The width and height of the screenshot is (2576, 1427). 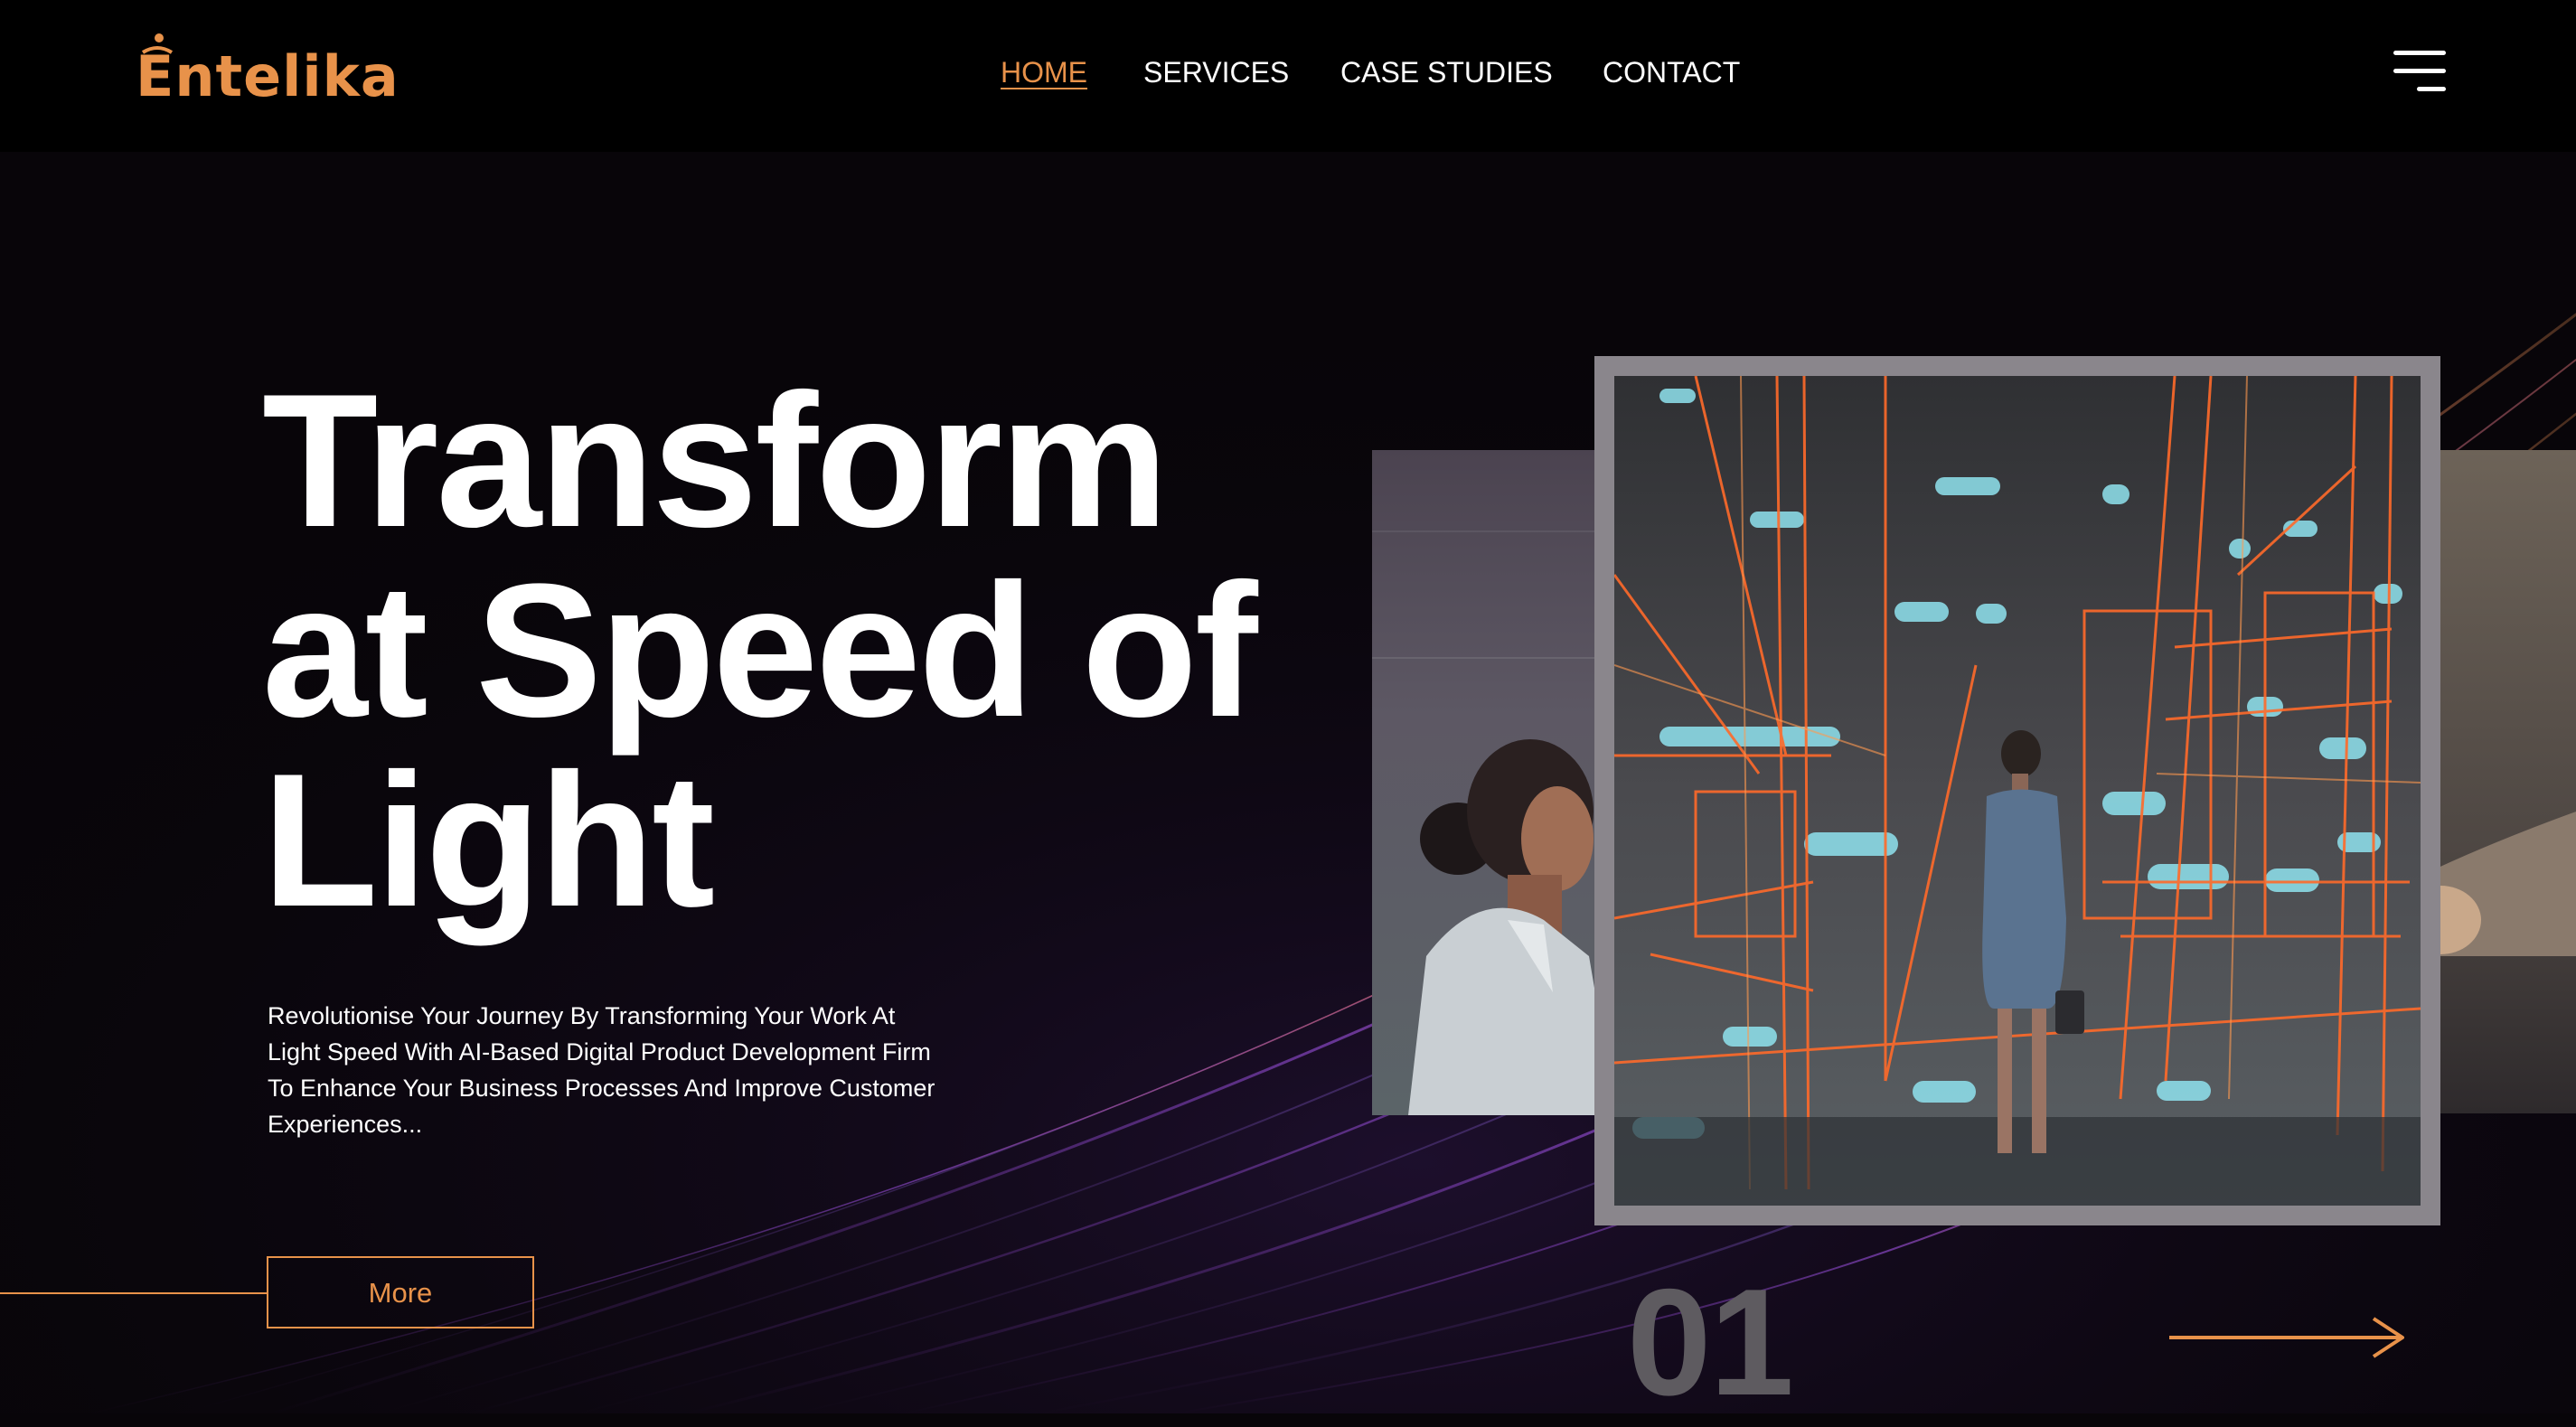 What do you see at coordinates (715, 460) in the screenshot?
I see `hero-title-line-1: Transform` at bounding box center [715, 460].